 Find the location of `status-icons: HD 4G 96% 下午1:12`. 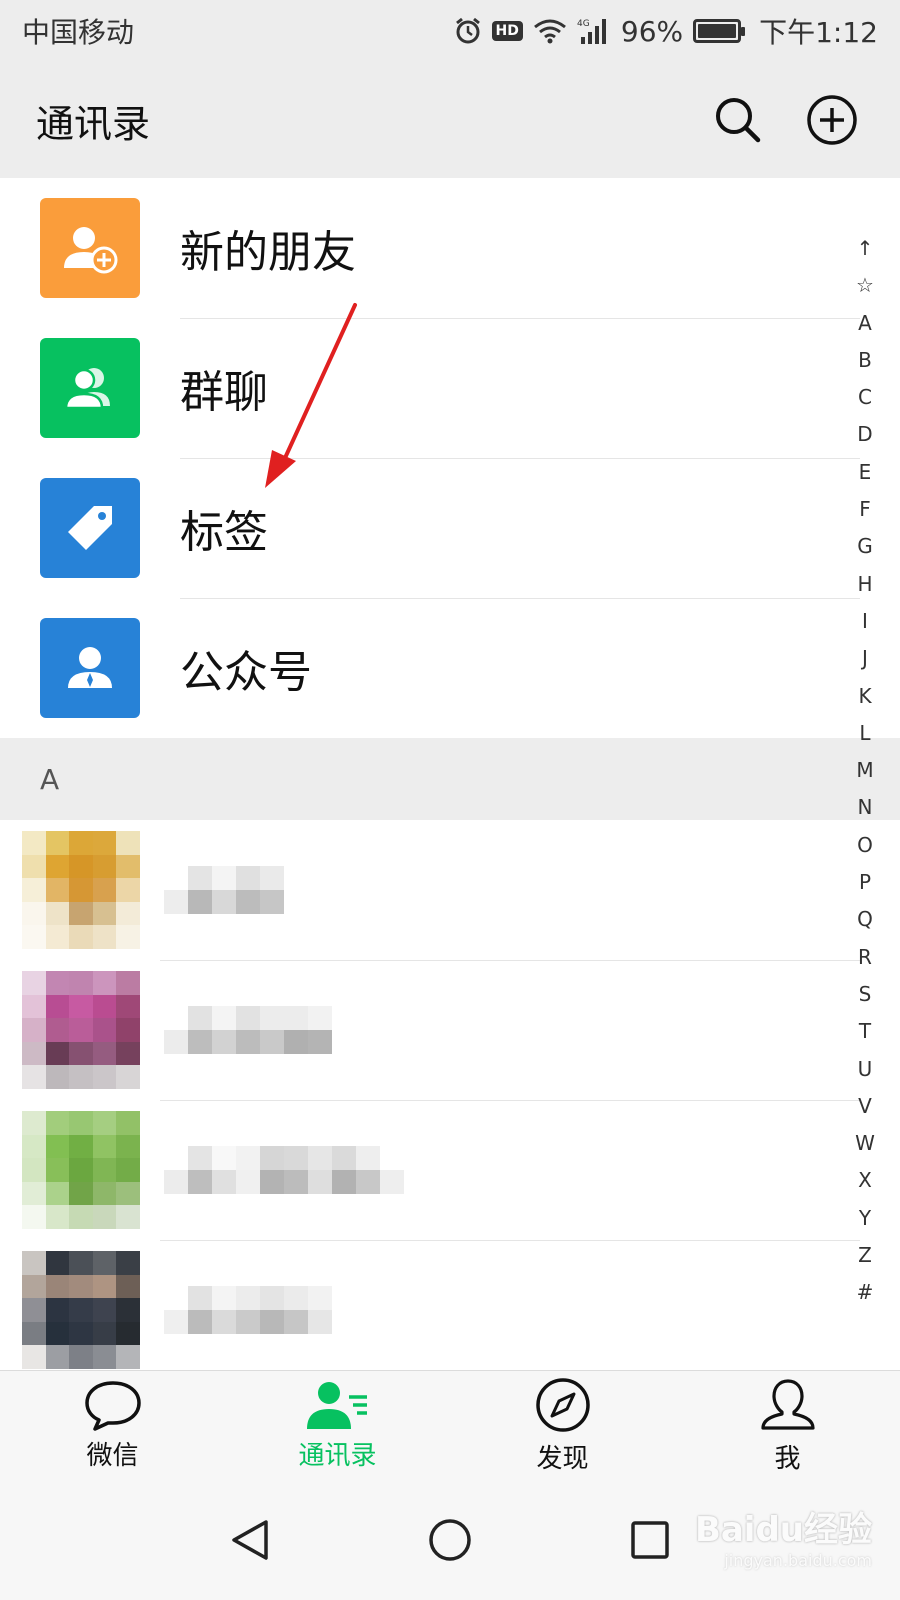

status-icons: HD 4G 96% 下午1:12 is located at coordinates (666, 31).